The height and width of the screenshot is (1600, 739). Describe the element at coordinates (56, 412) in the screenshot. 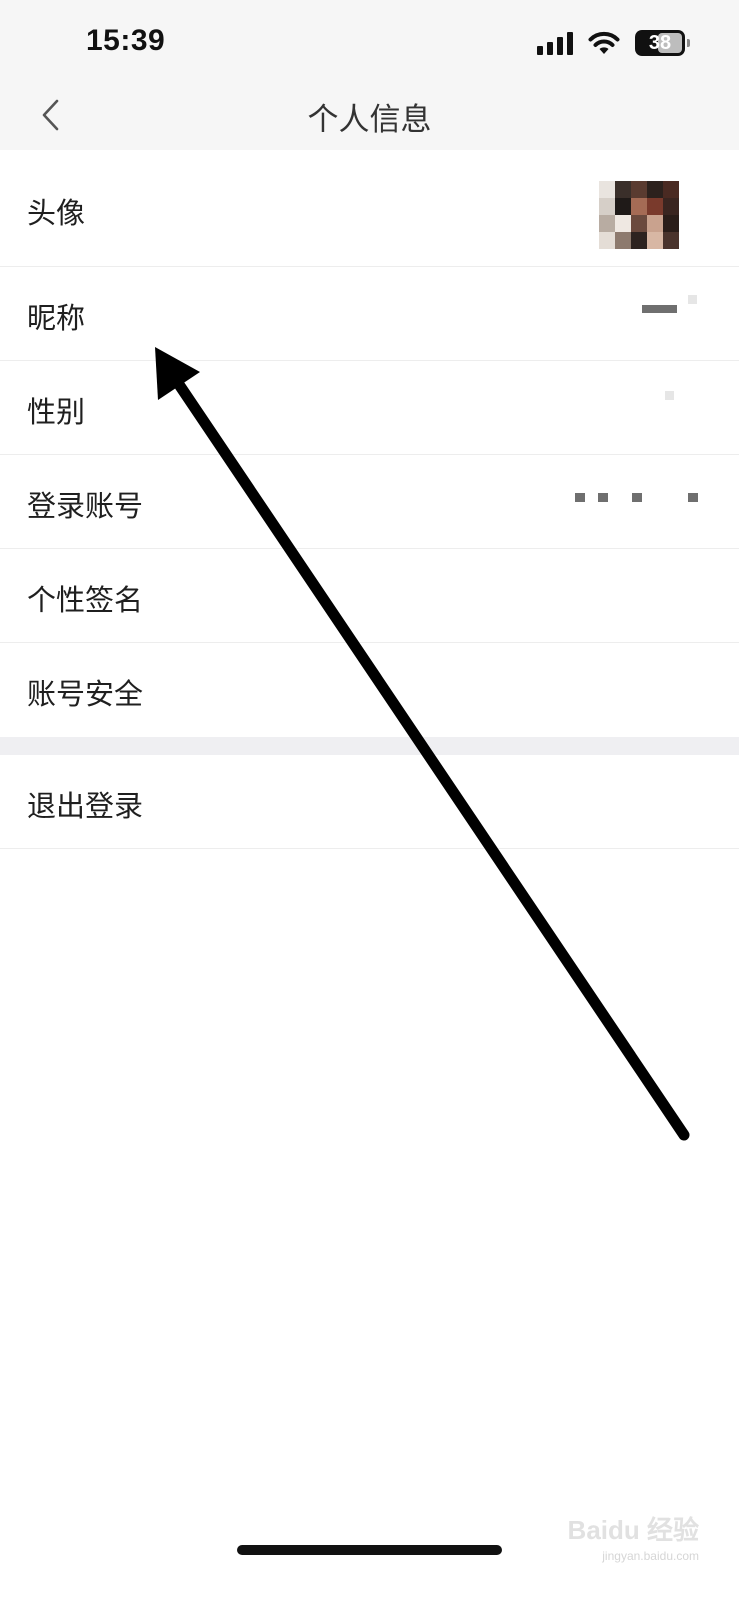

I see `list-item-label: 性别` at that location.